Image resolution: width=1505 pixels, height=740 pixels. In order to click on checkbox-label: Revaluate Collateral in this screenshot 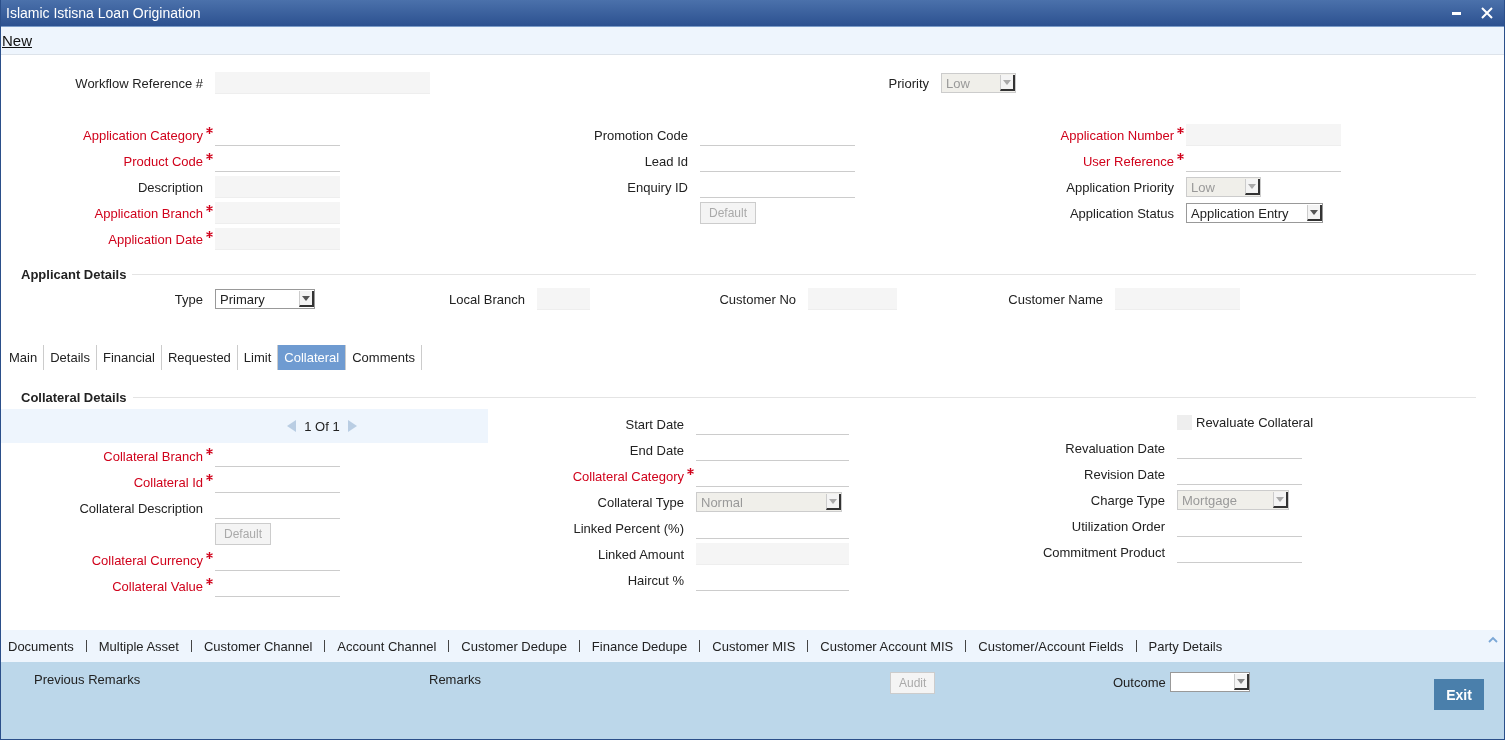, I will do `click(1255, 422)`.